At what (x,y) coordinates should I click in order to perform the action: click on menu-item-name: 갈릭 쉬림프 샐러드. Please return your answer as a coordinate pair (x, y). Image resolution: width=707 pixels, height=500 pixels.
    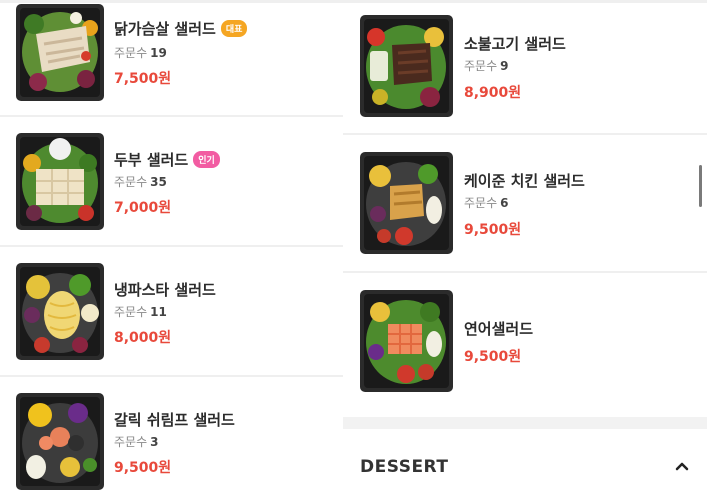
    Looking at the image, I should click on (174, 420).